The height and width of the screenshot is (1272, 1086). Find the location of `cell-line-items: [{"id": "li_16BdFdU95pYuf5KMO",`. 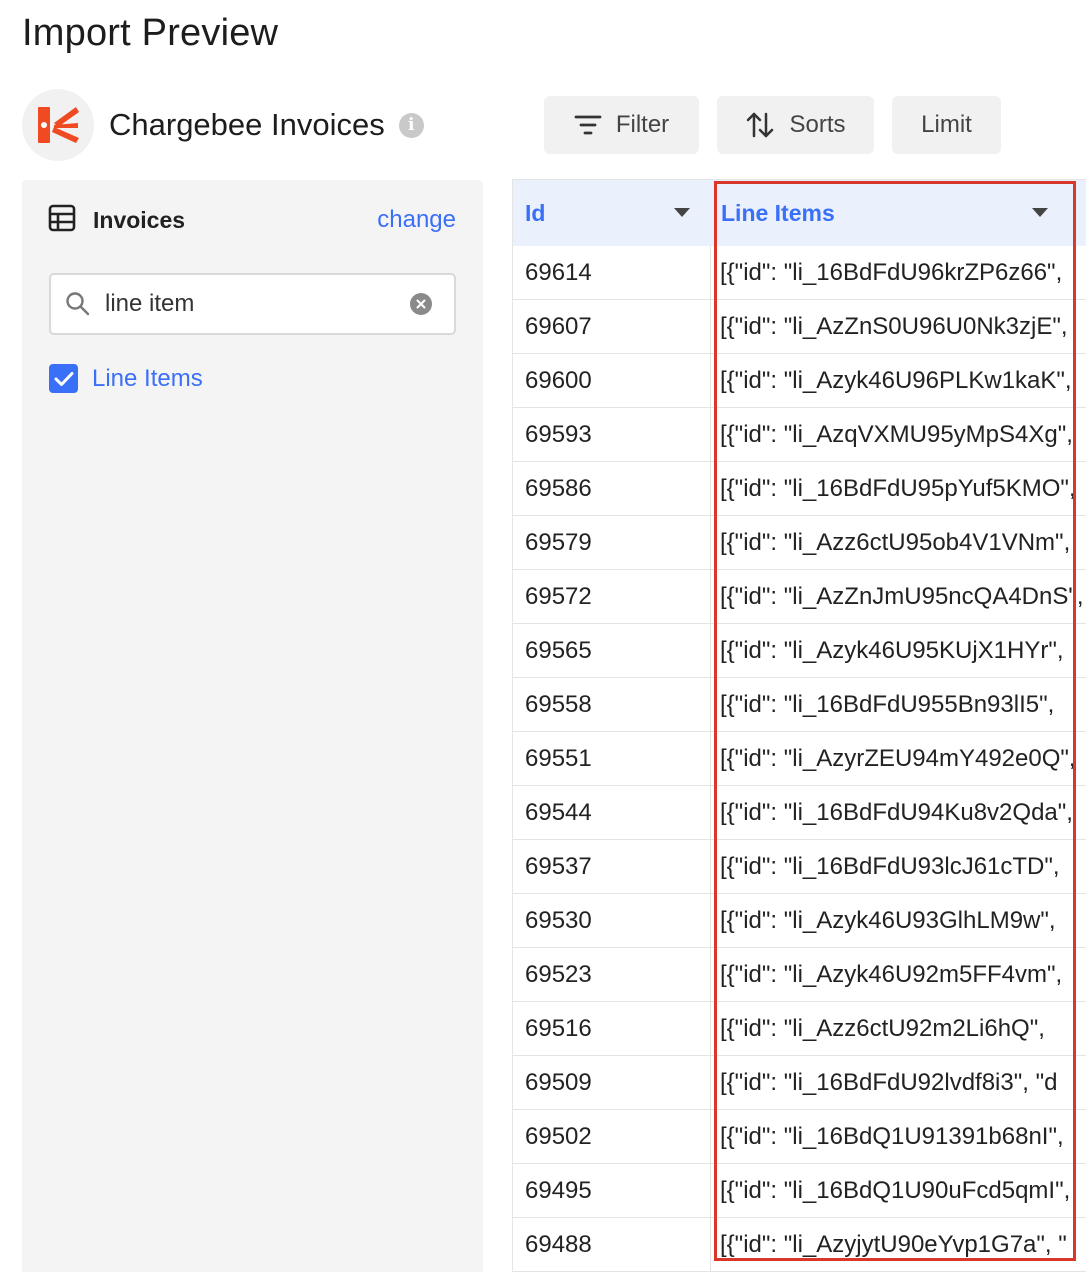

cell-line-items: [{"id": "li_16BdFdU95pYuf5KMO", is located at coordinates (898, 488).